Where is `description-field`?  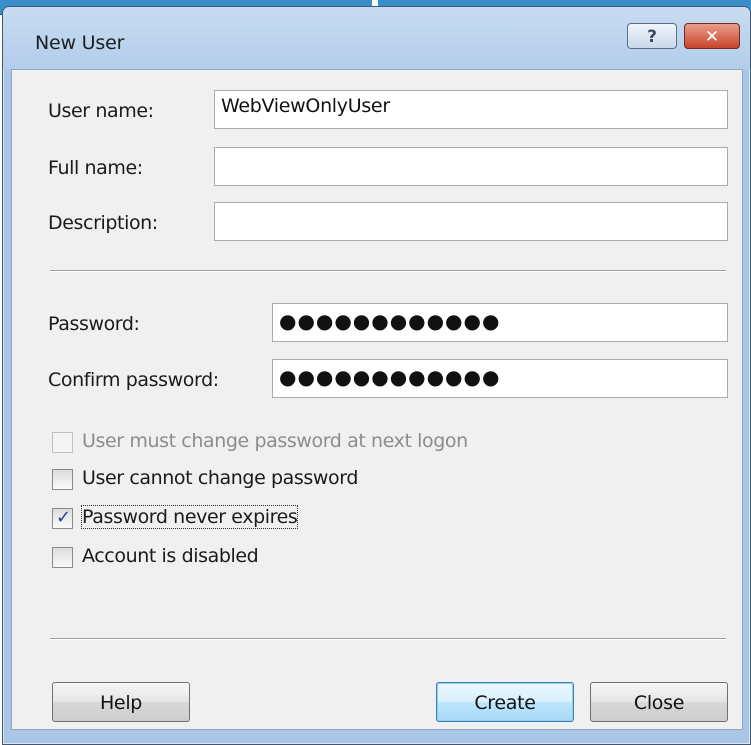 description-field is located at coordinates (471, 221).